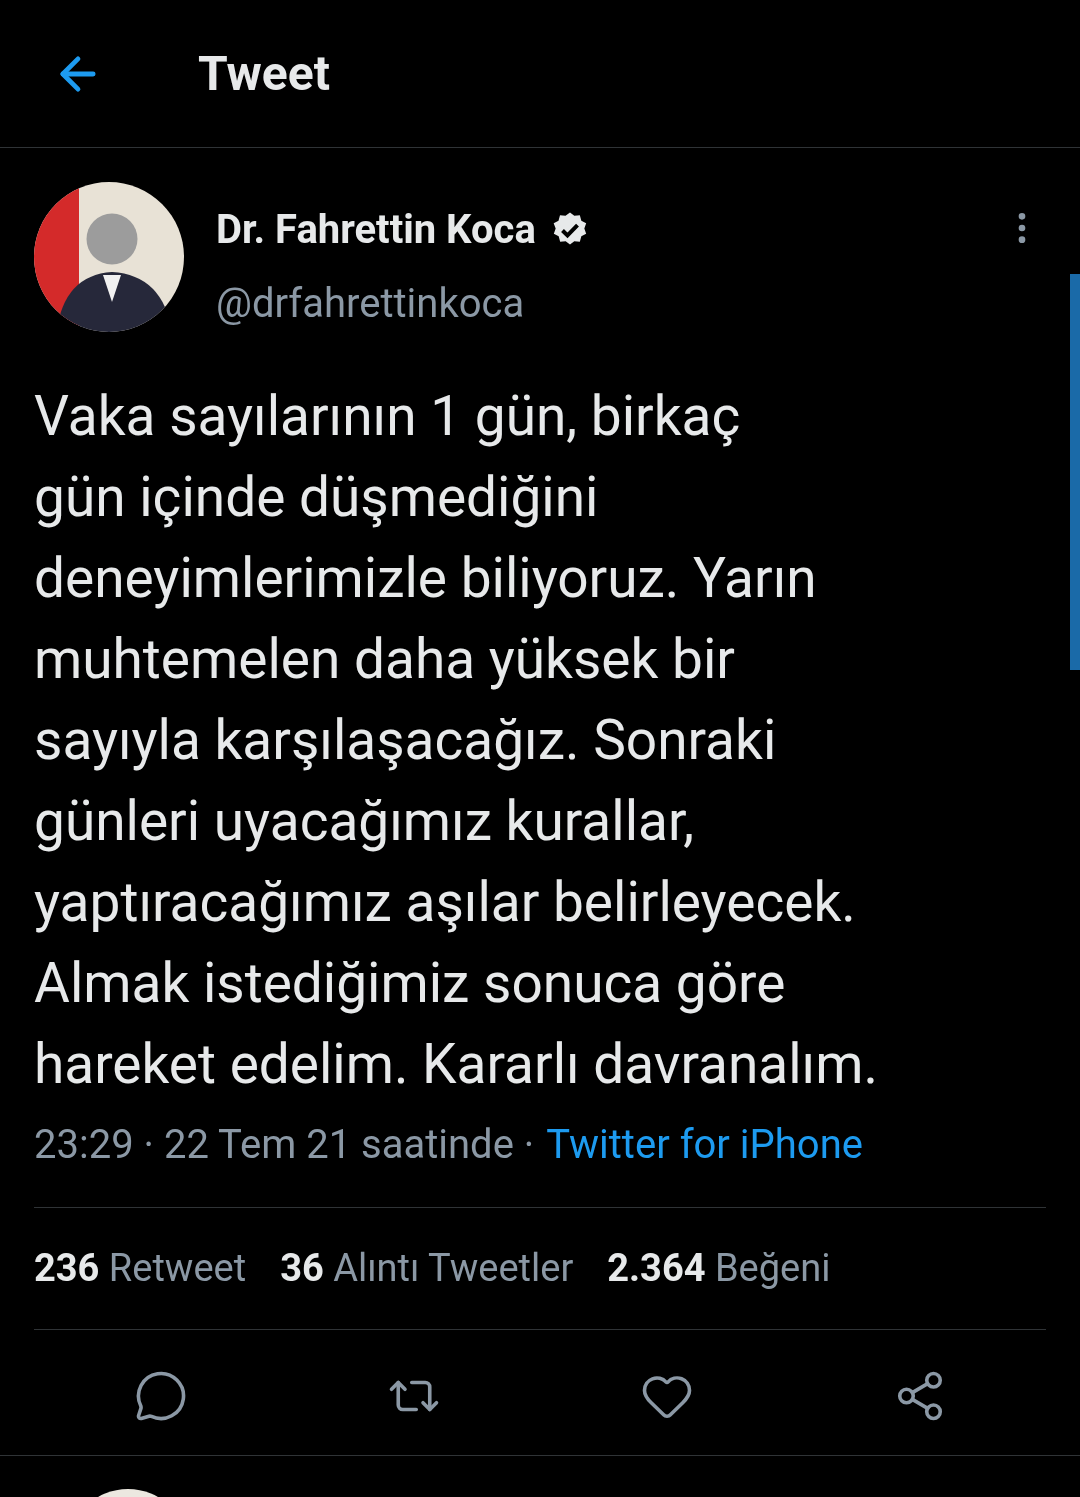 The image size is (1080, 1497). Describe the element at coordinates (719, 1268) in the screenshot. I see `engagement-count: 2.364 Beğeni` at that location.